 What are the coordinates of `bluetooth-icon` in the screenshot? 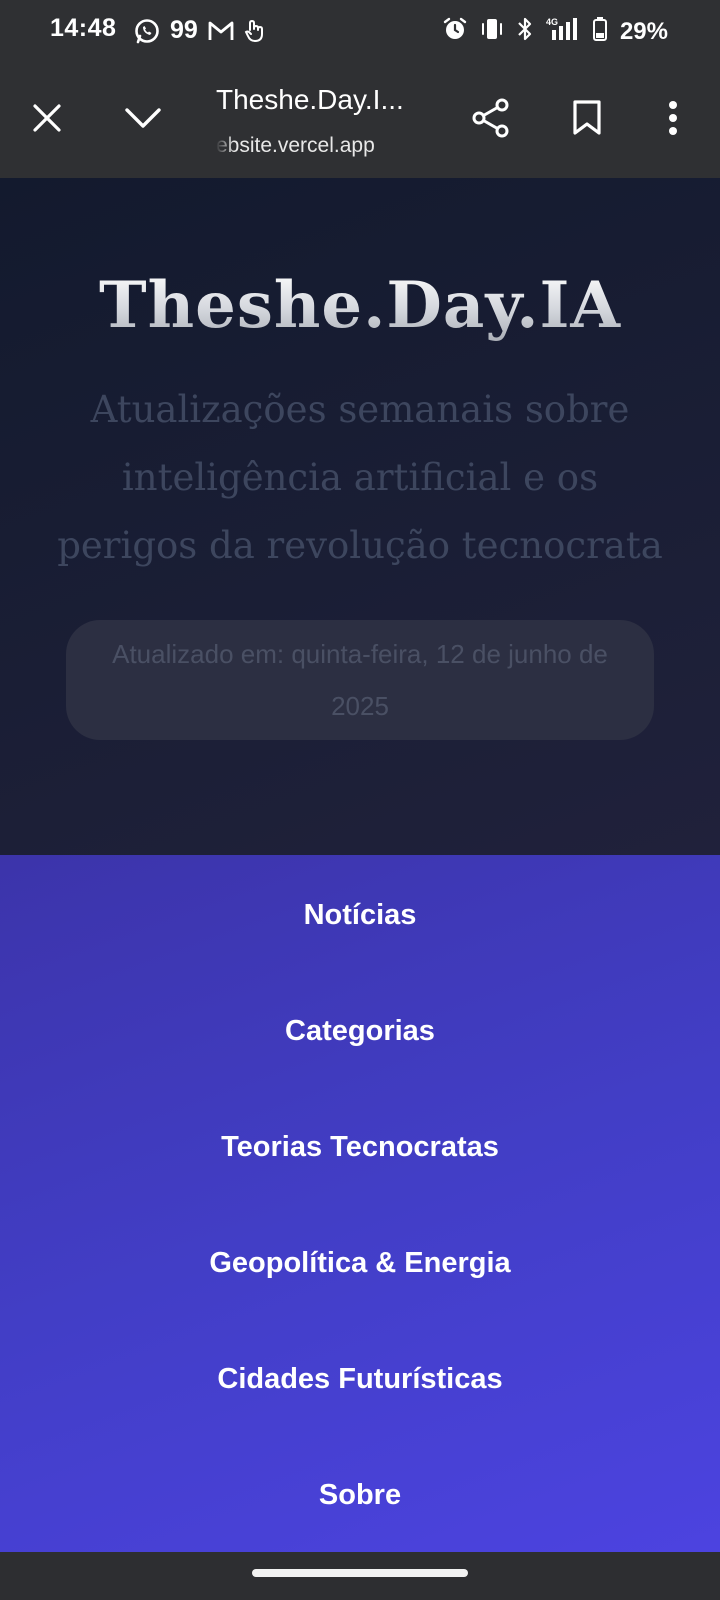 It's located at (525, 31).